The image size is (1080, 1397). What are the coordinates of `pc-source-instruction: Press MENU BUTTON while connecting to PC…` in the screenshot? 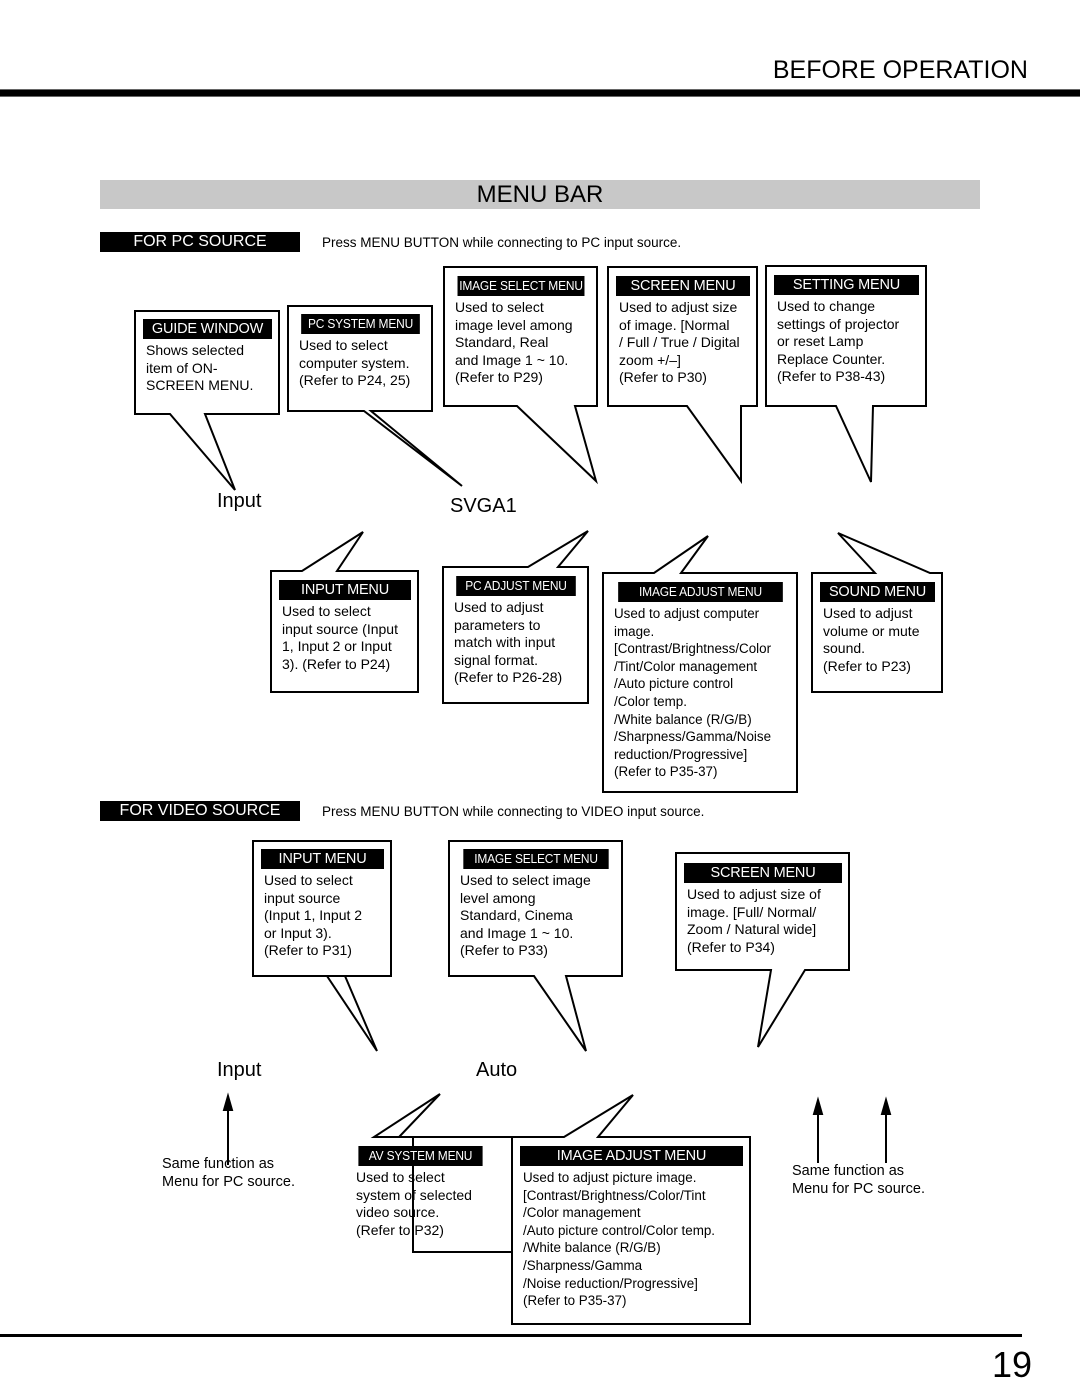 It's located at (502, 242).